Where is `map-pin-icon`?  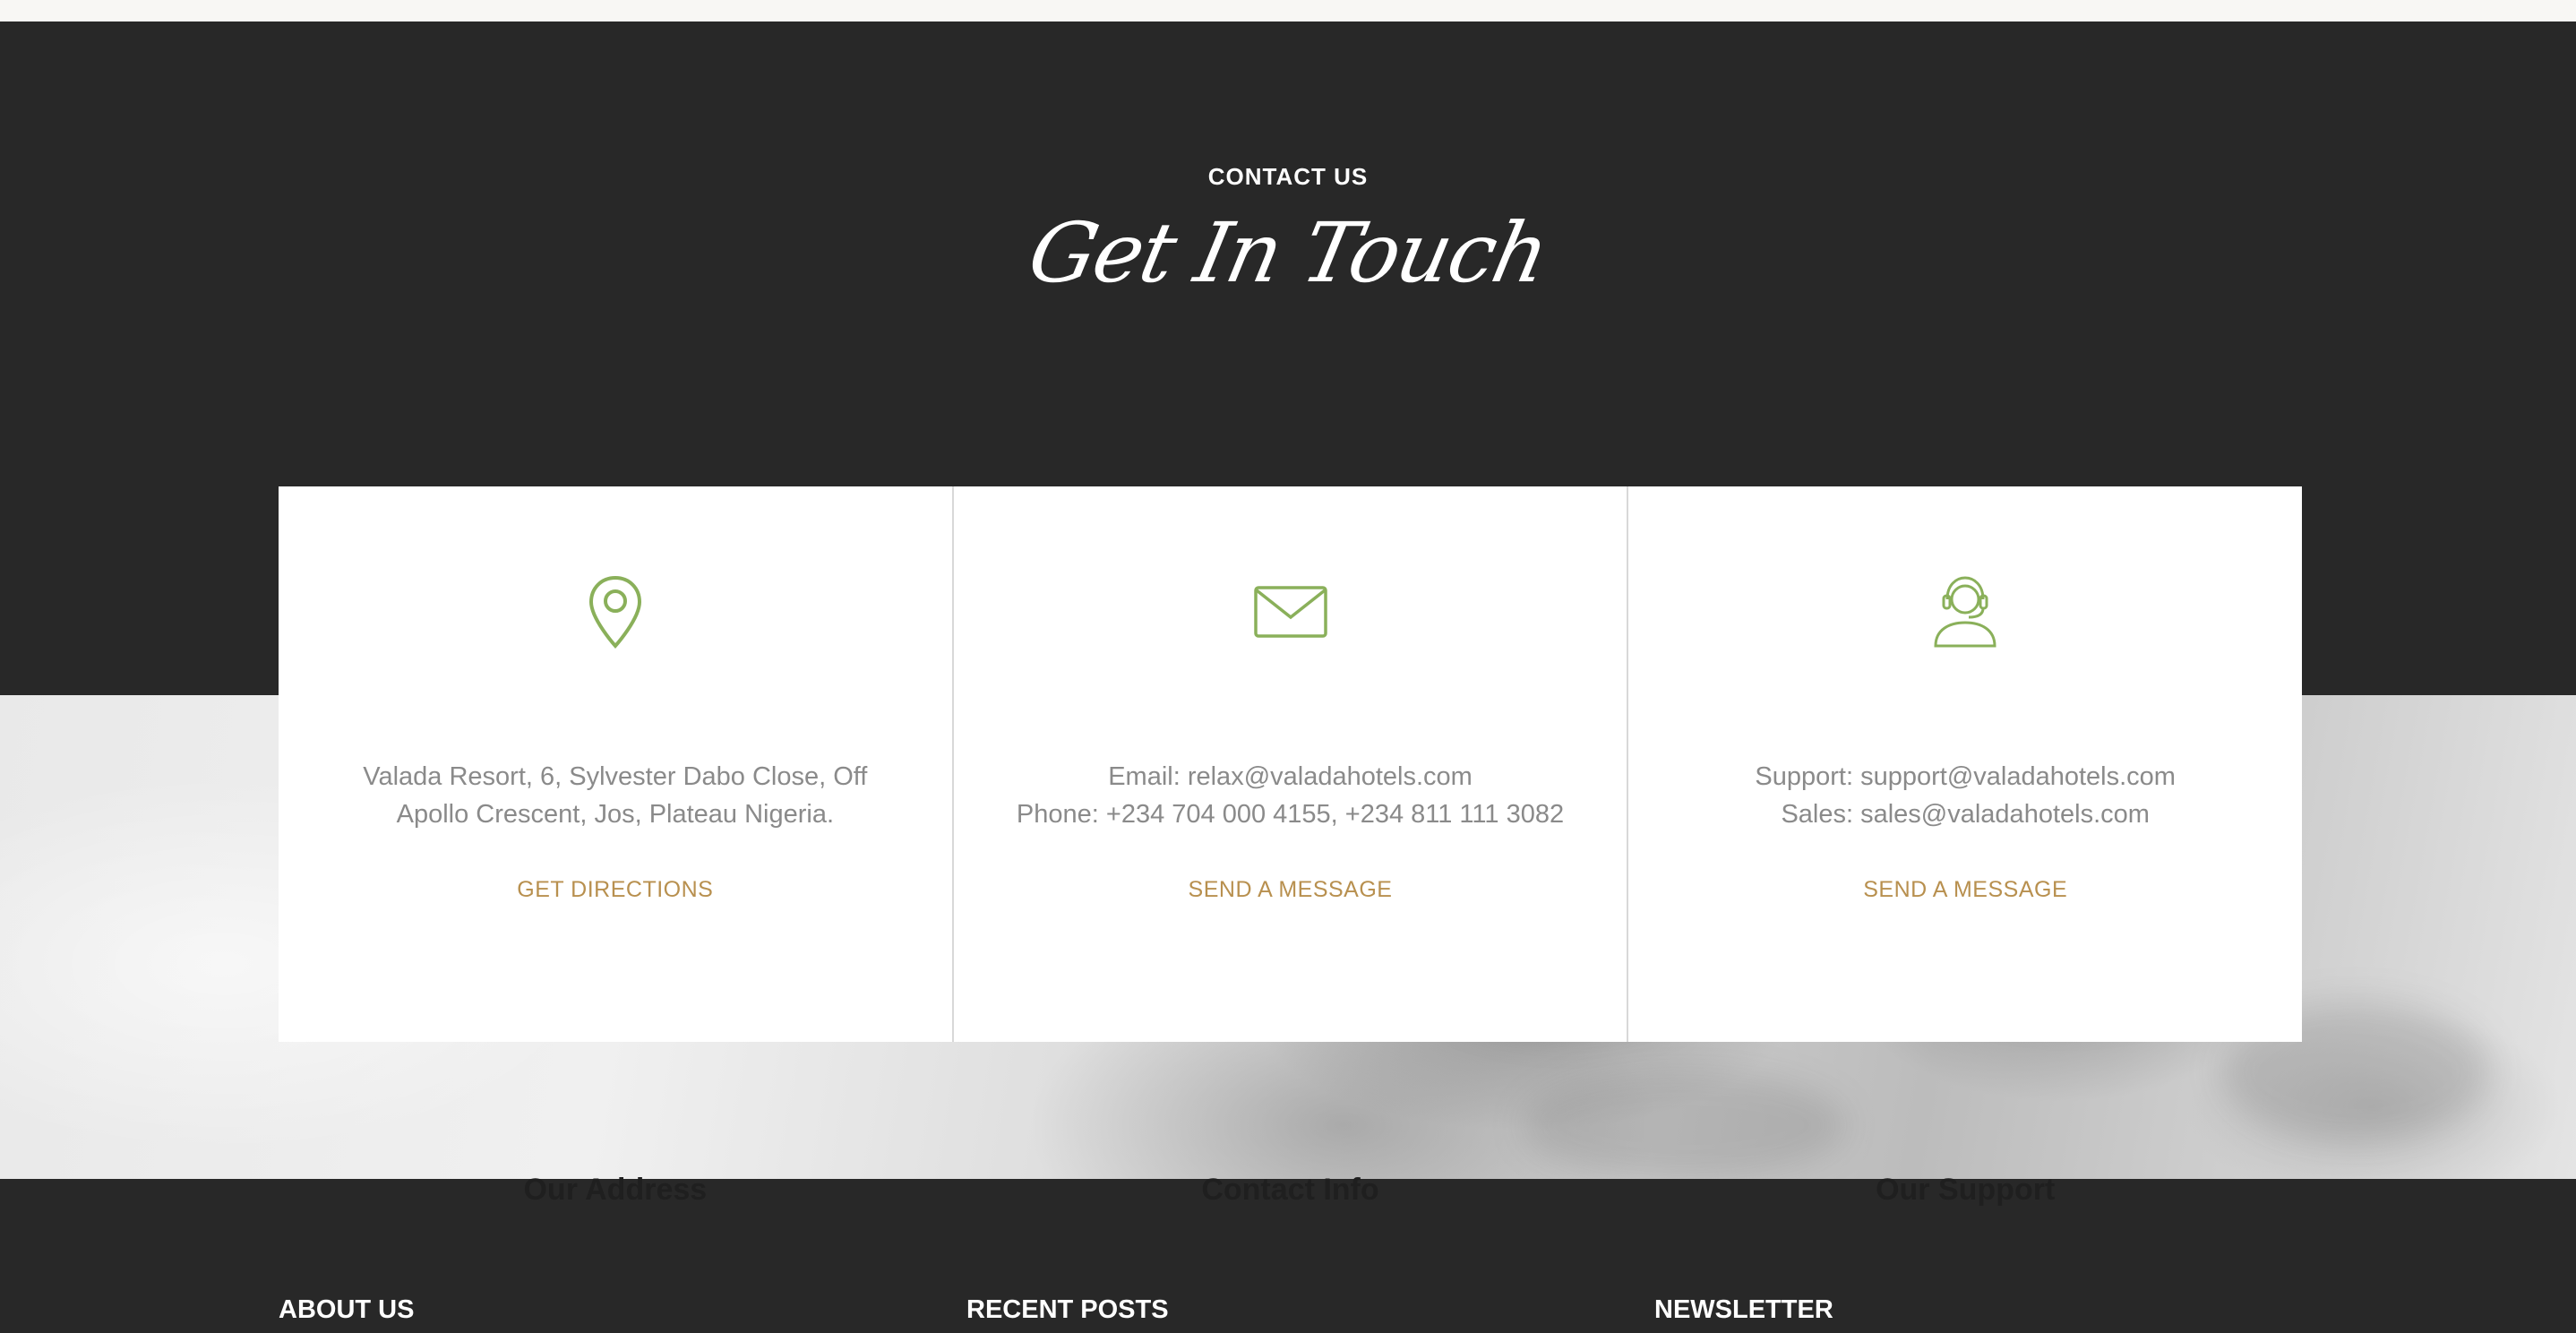 map-pin-icon is located at coordinates (615, 611).